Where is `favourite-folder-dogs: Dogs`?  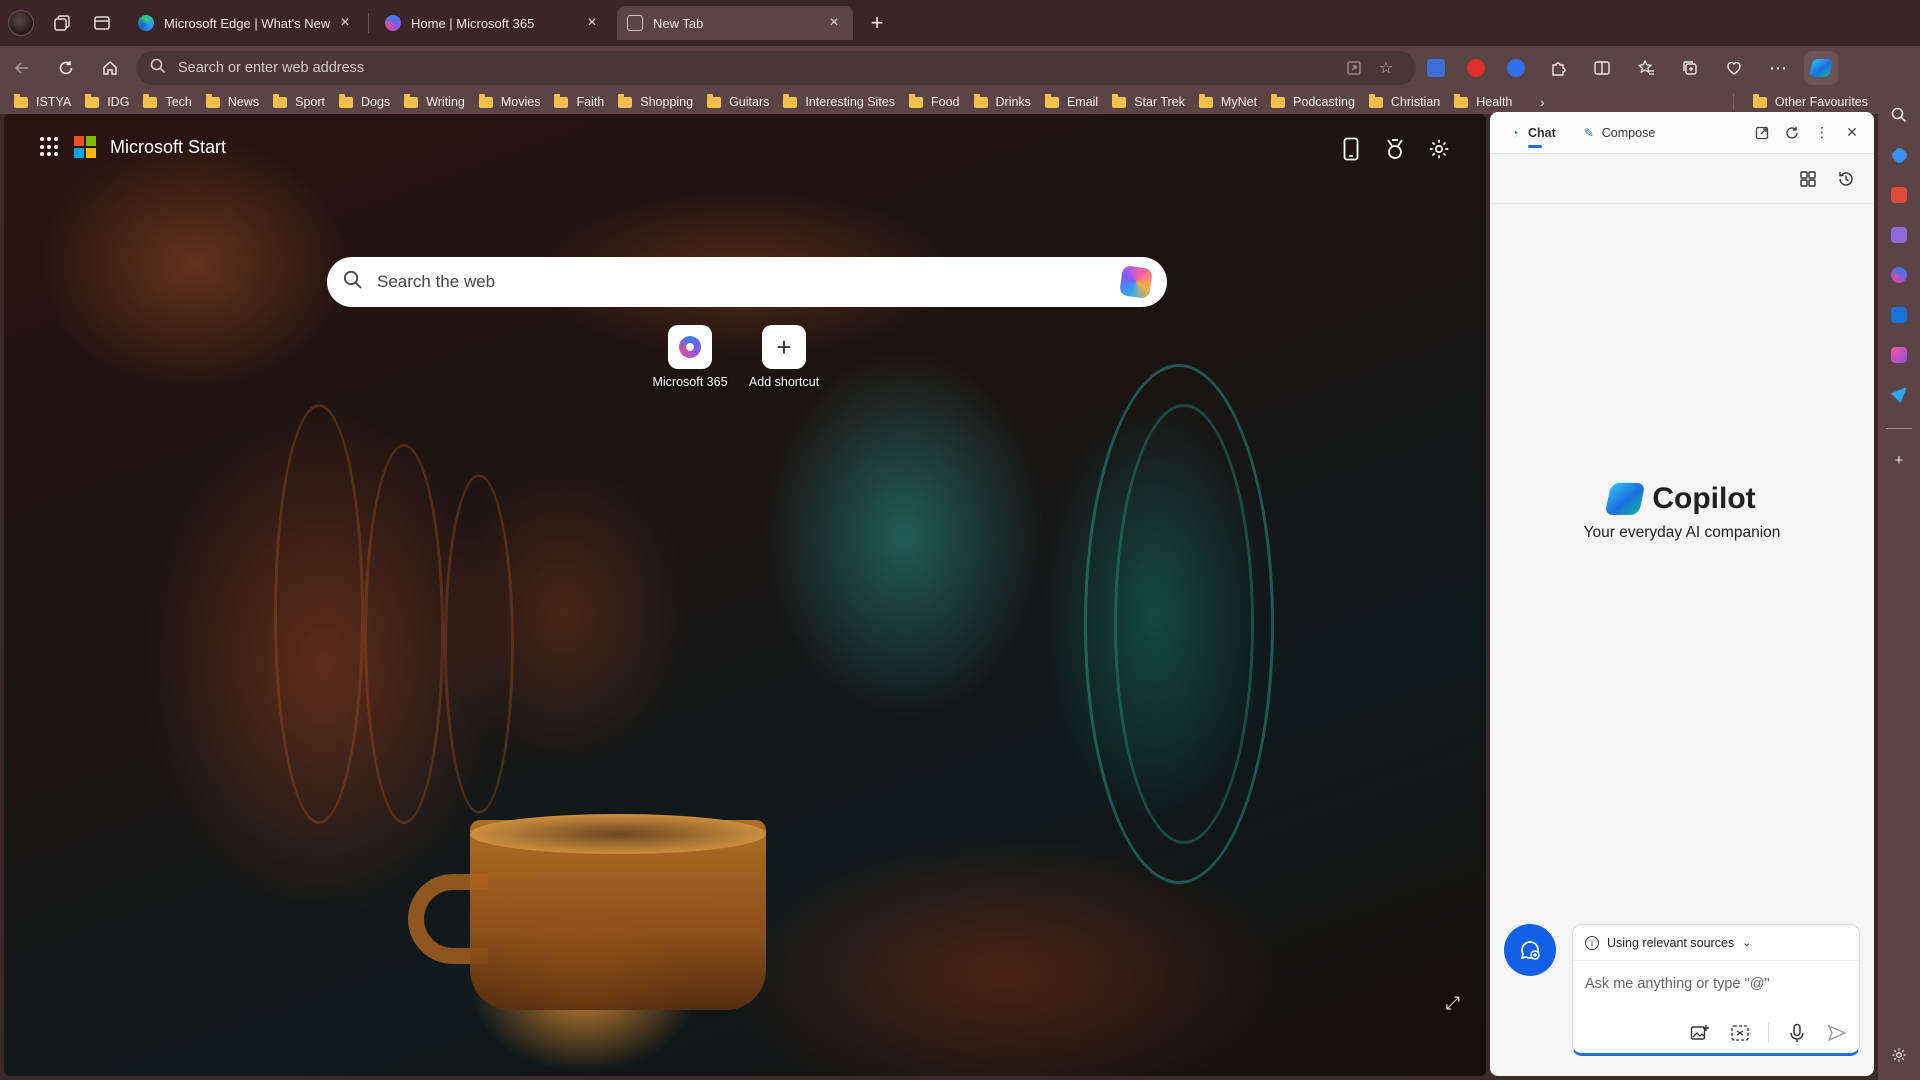
favourite-folder-dogs: Dogs is located at coordinates (365, 102).